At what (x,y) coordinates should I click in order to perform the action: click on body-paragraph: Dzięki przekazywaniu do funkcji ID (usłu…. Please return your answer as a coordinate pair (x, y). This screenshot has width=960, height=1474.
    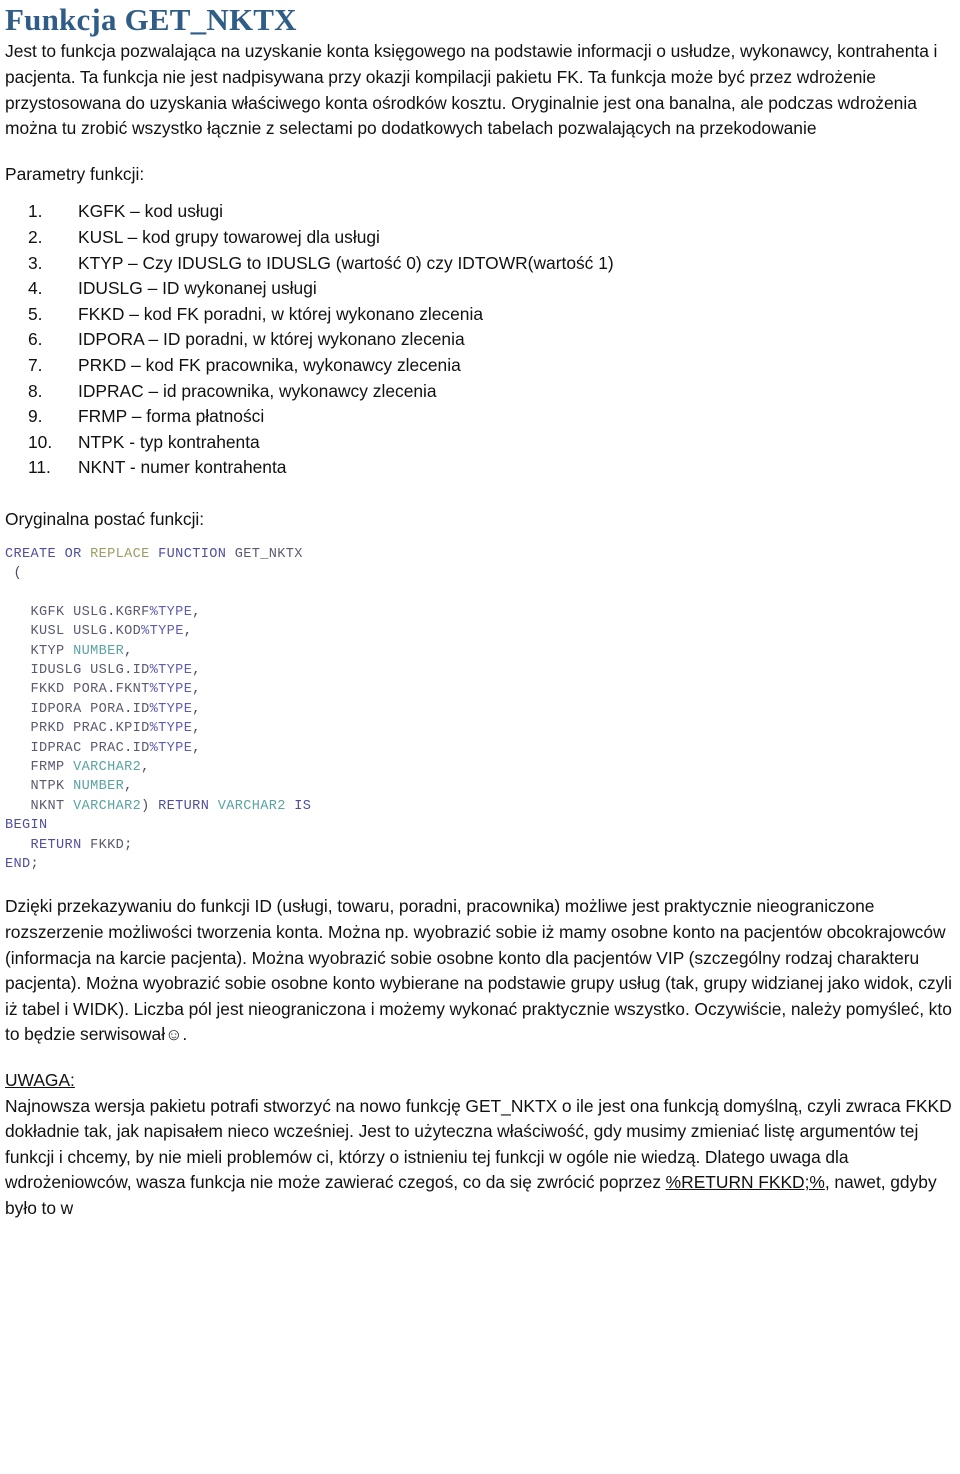
    Looking at the image, I should click on (480, 971).